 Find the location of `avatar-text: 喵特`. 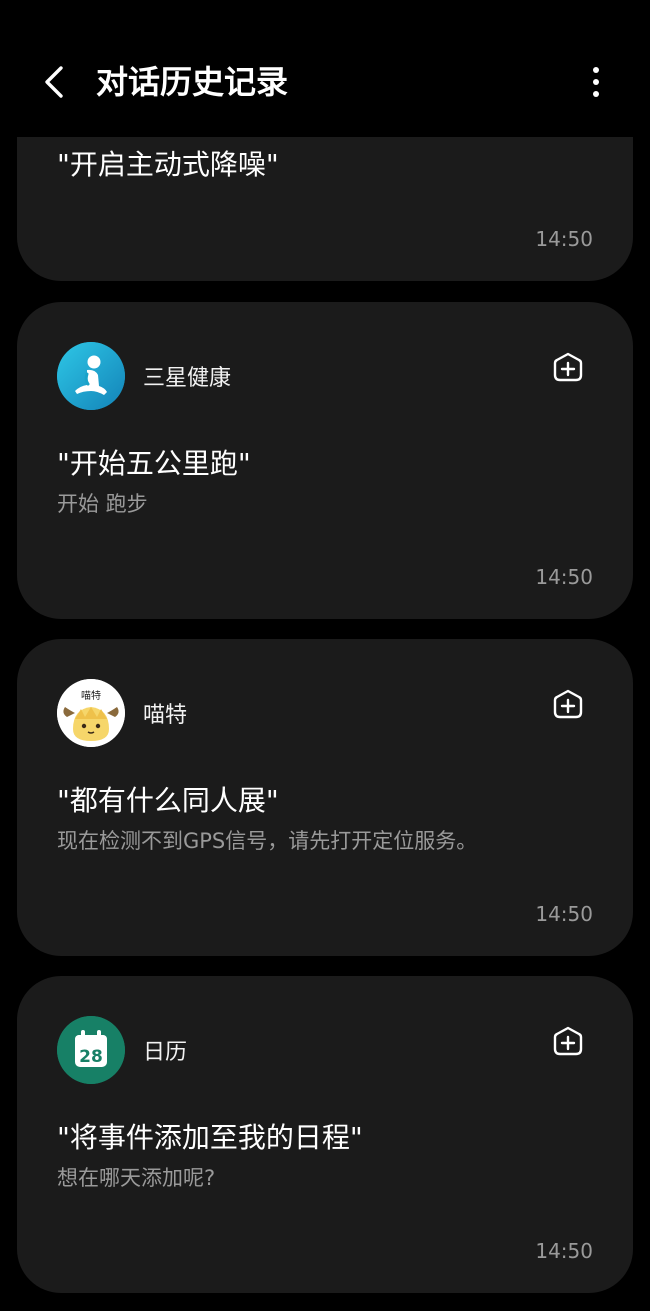

avatar-text: 喵特 is located at coordinates (91, 696).